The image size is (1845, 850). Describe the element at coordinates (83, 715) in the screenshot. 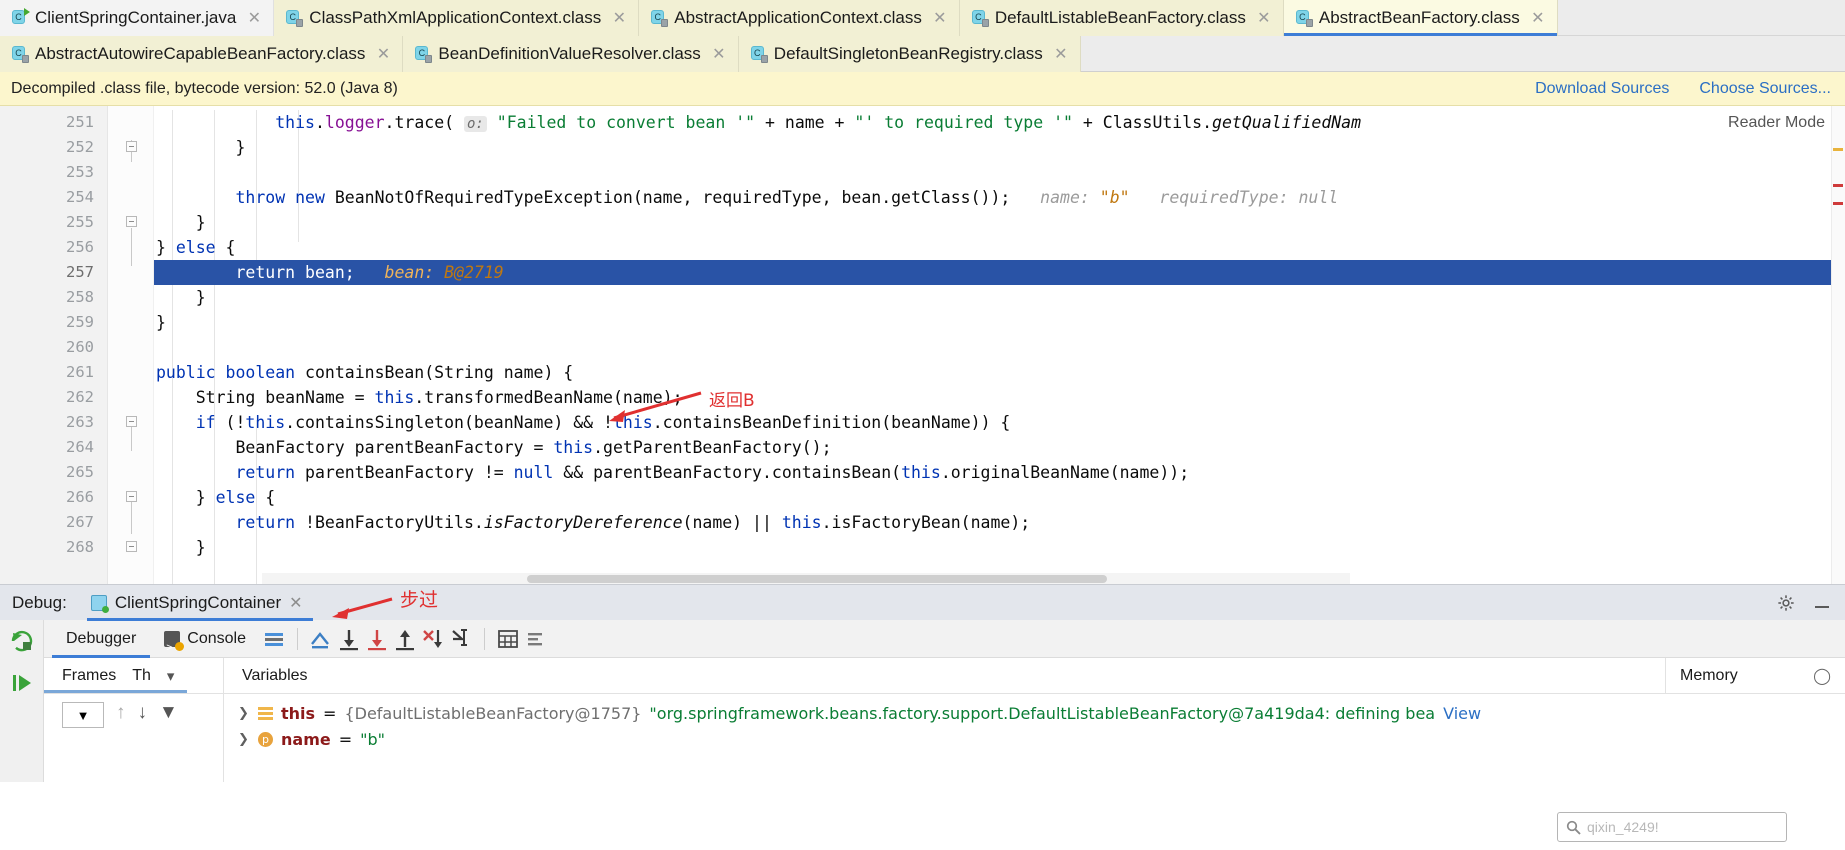

I see `thread-selector-dropdown: ▼` at that location.